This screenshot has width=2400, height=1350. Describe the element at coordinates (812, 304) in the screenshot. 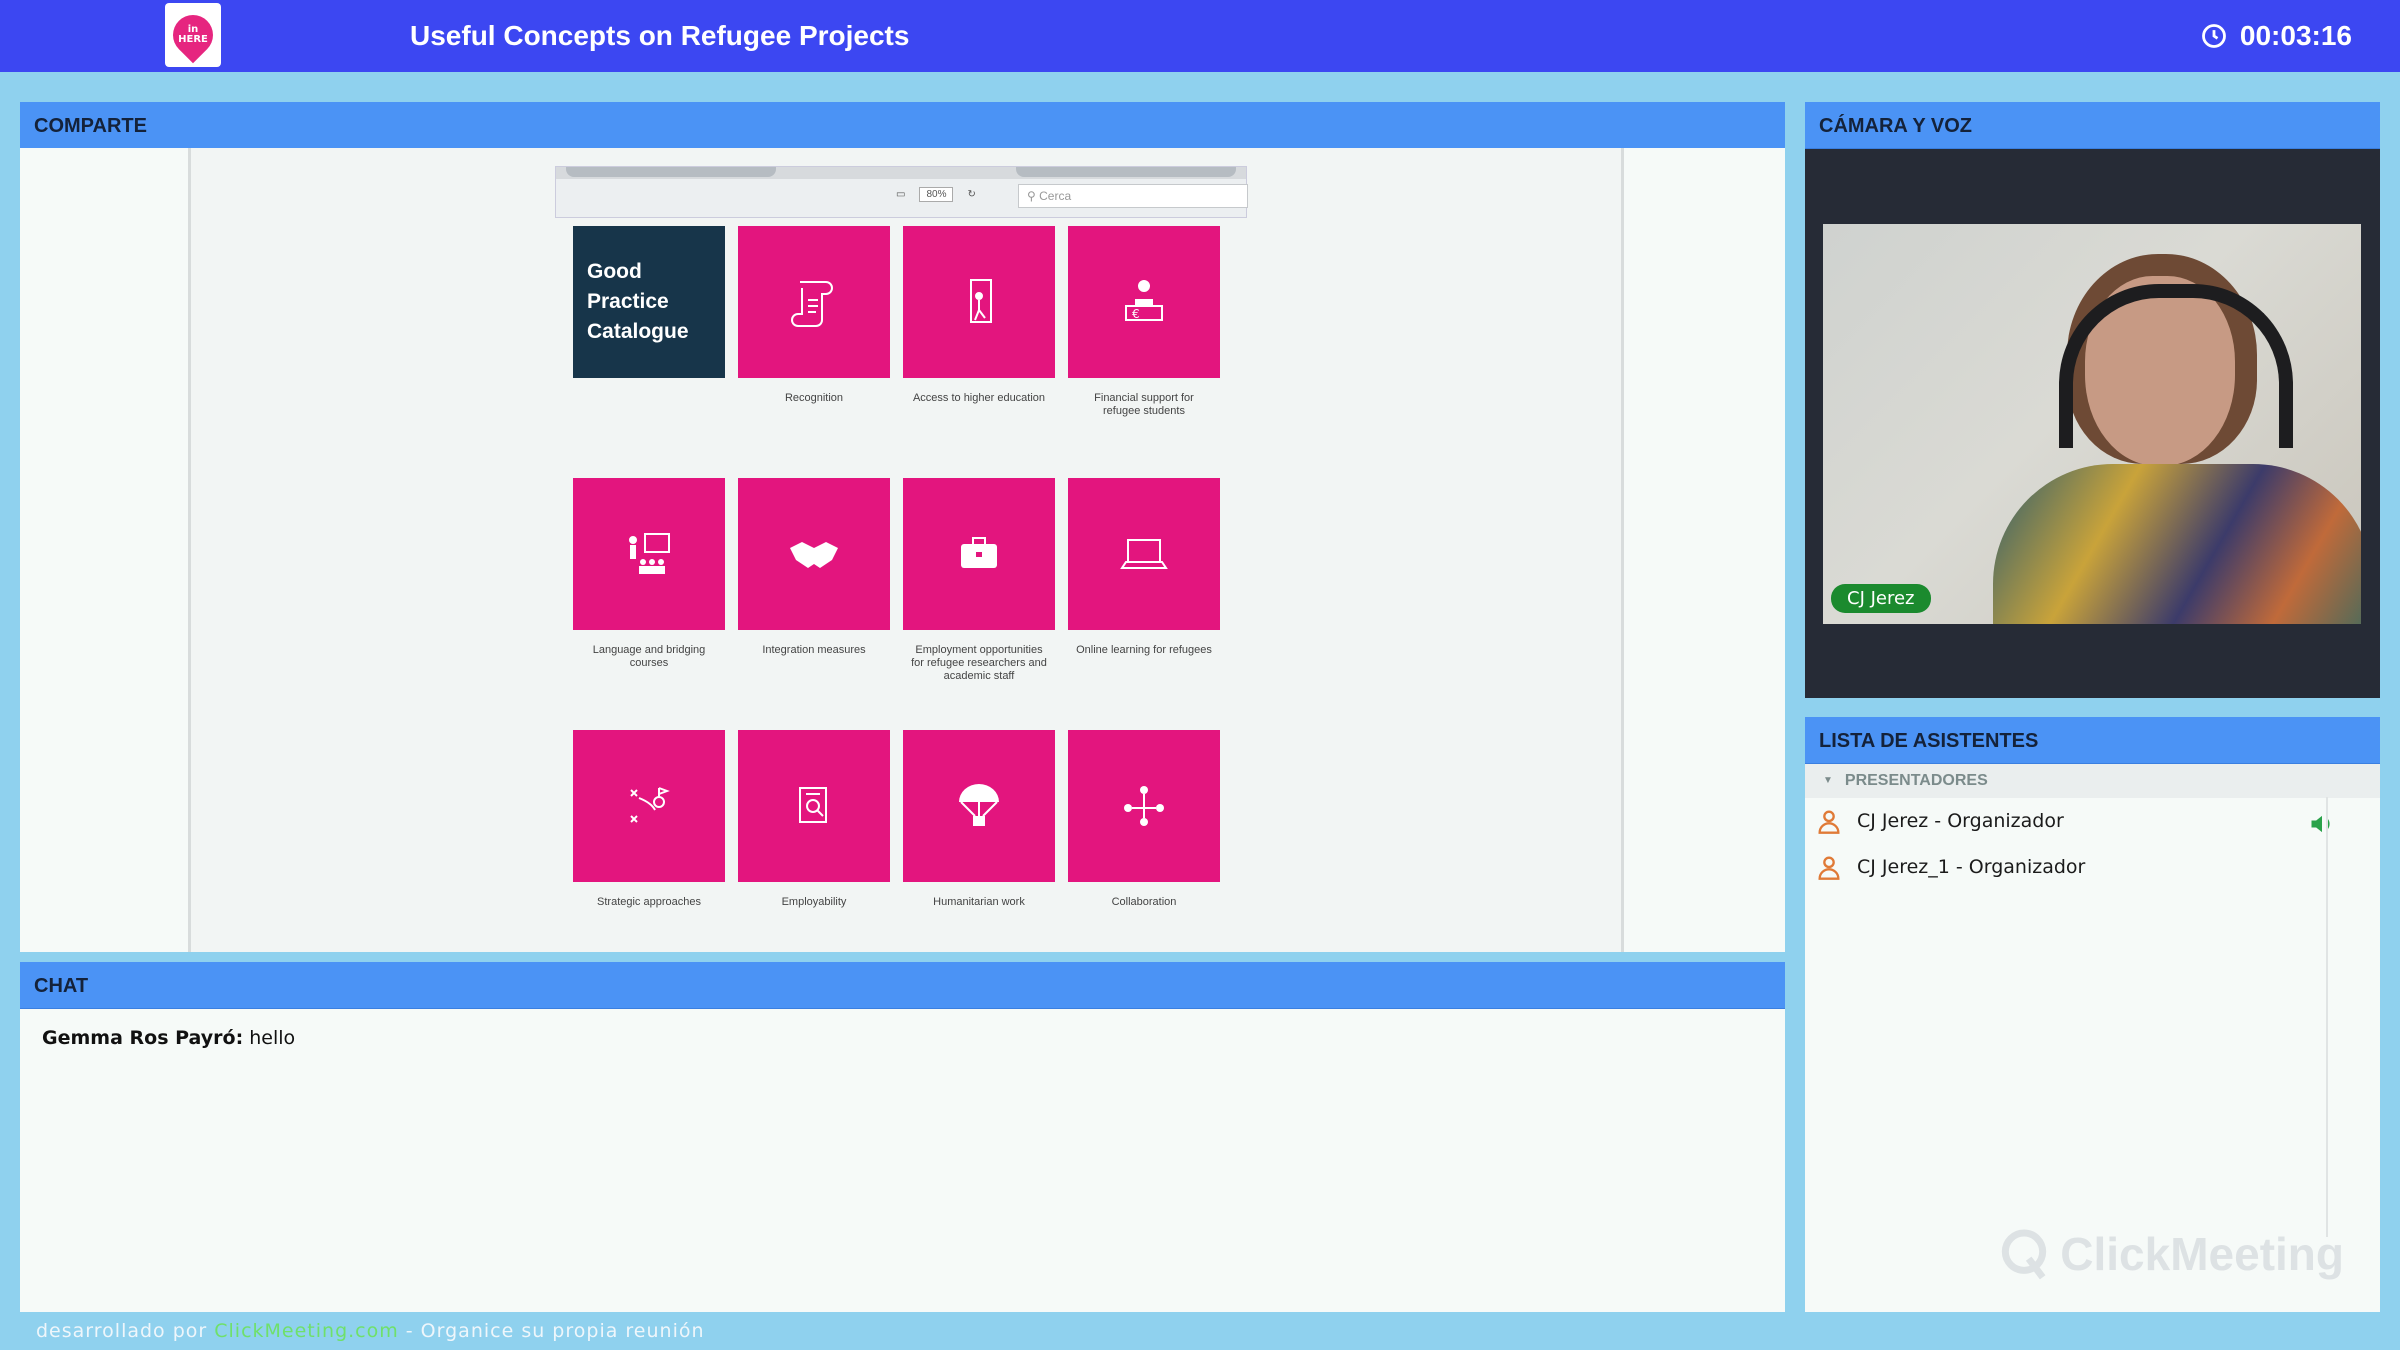

I see `scroll-icon` at that location.